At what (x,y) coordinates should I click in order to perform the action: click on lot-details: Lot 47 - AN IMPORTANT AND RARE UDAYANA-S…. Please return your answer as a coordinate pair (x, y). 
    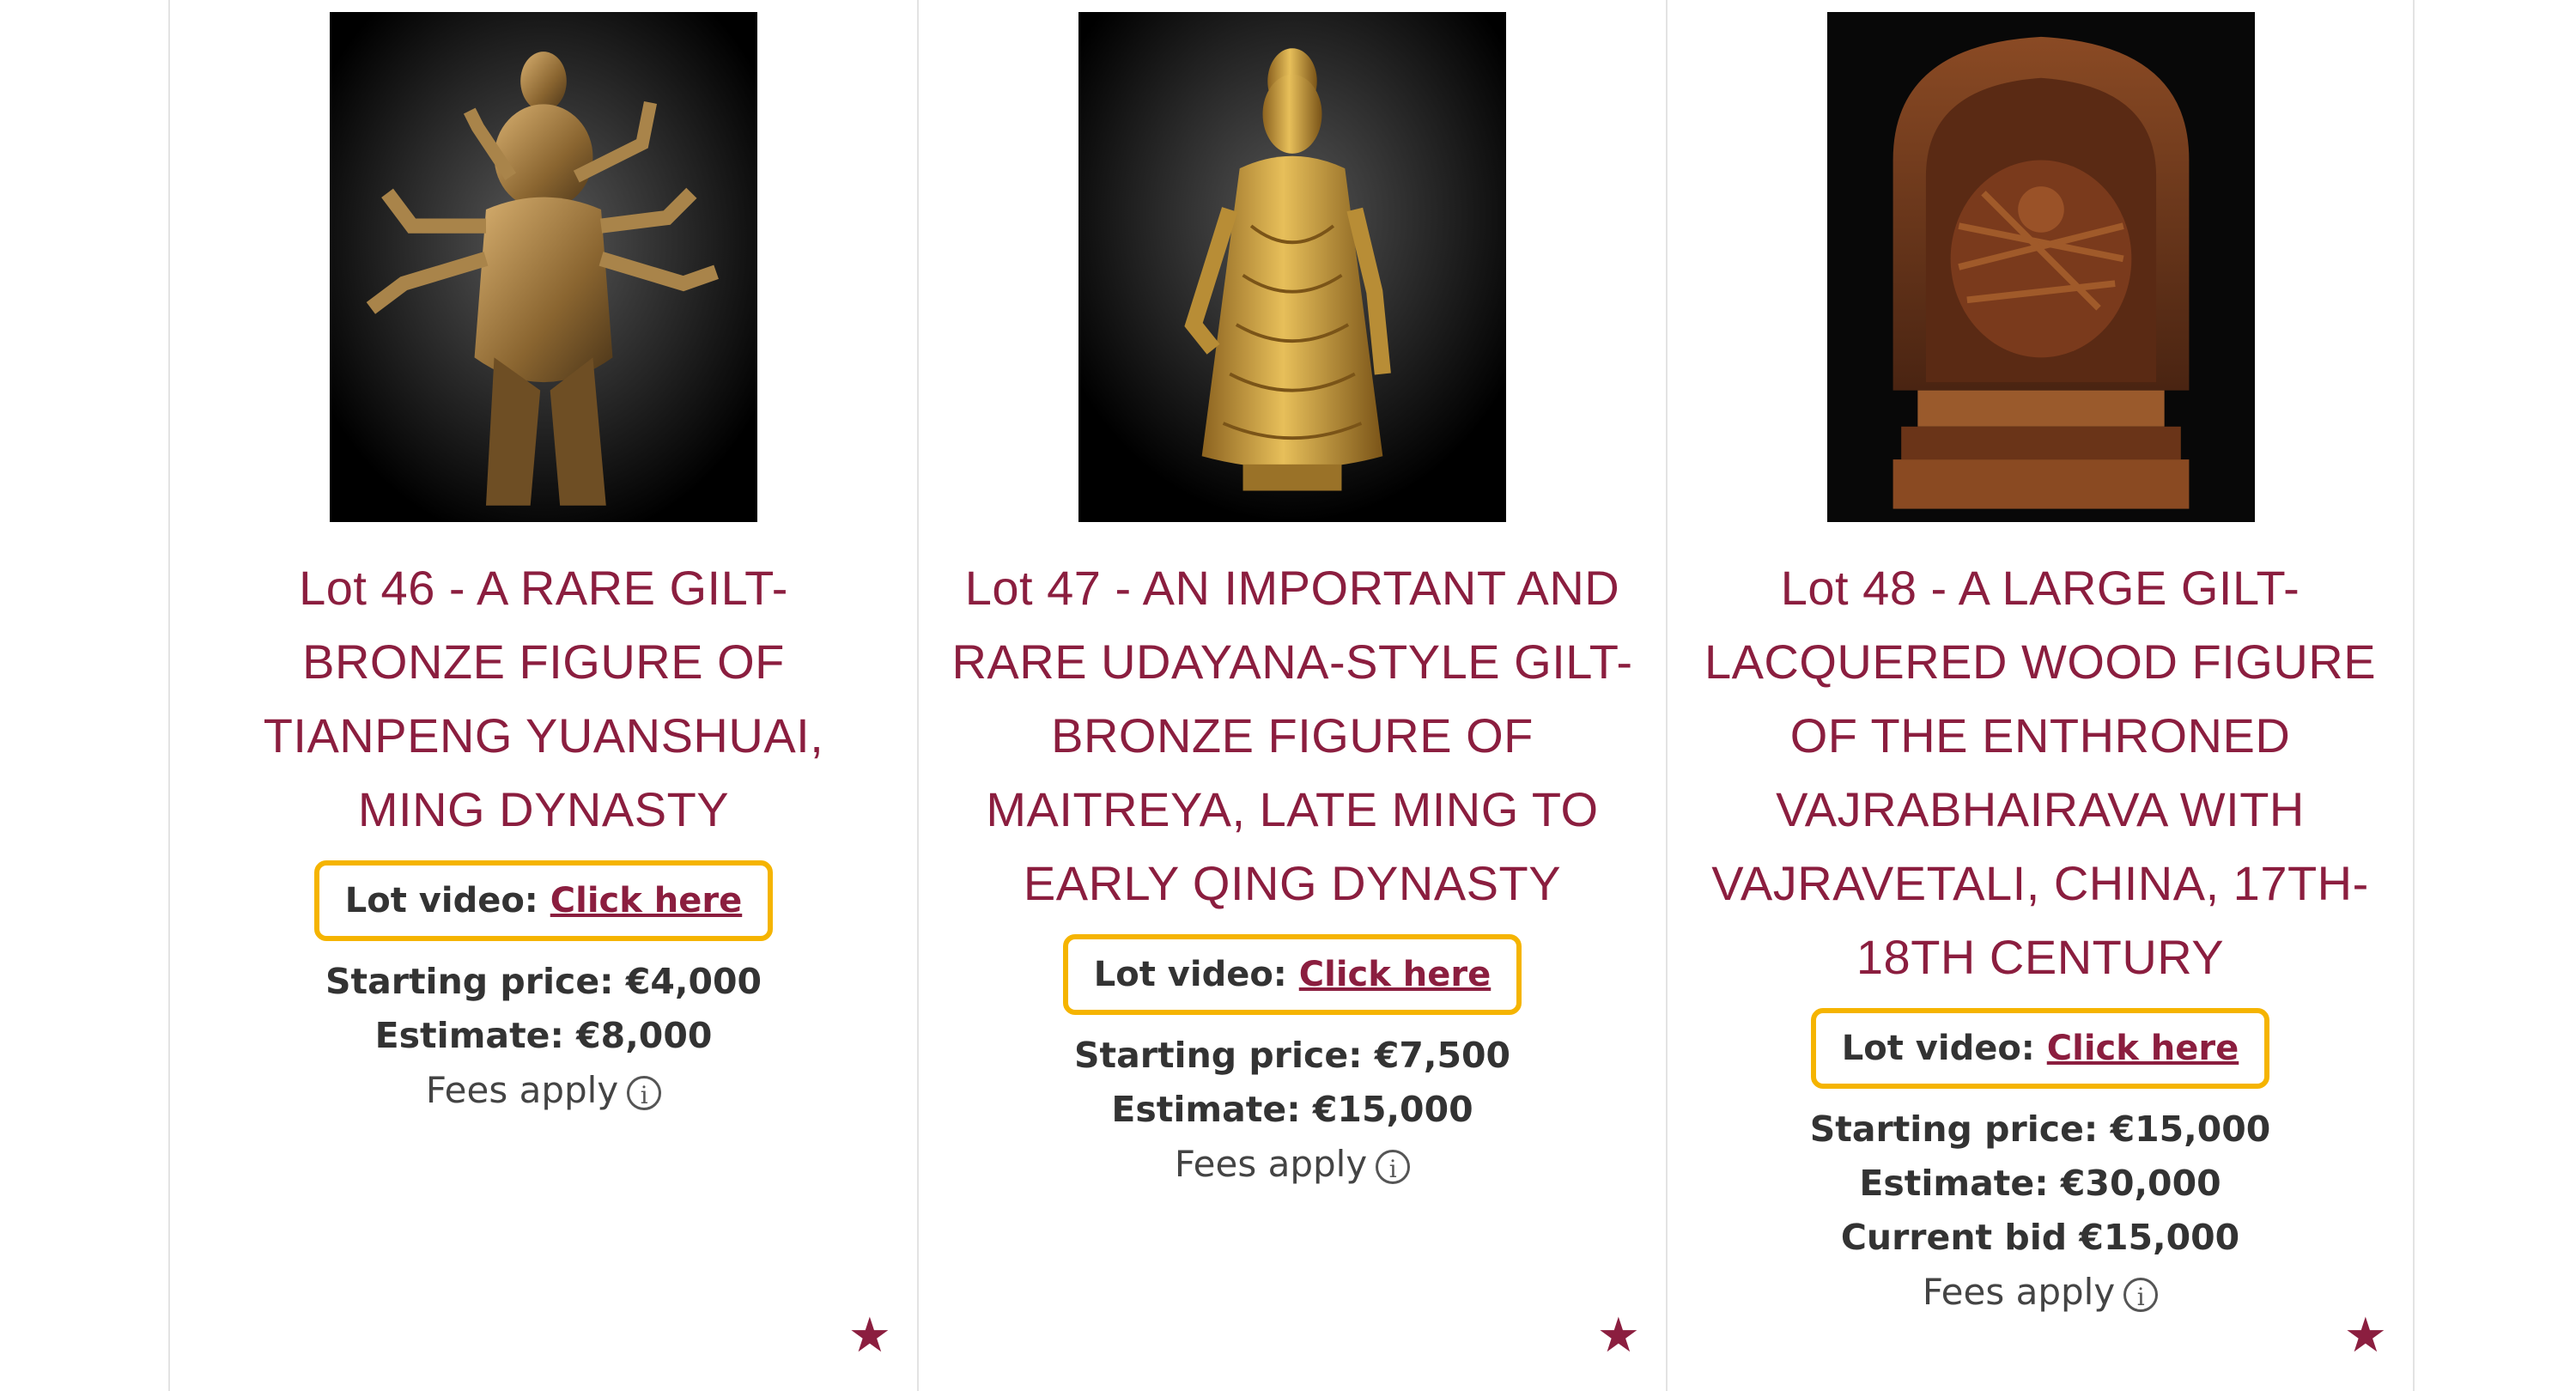
    Looking at the image, I should click on (1292, 871).